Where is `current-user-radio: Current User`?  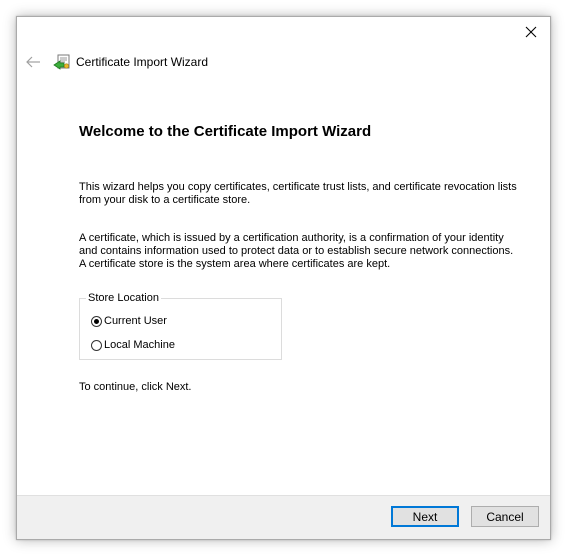
current-user-radio: Current User is located at coordinates (129, 321).